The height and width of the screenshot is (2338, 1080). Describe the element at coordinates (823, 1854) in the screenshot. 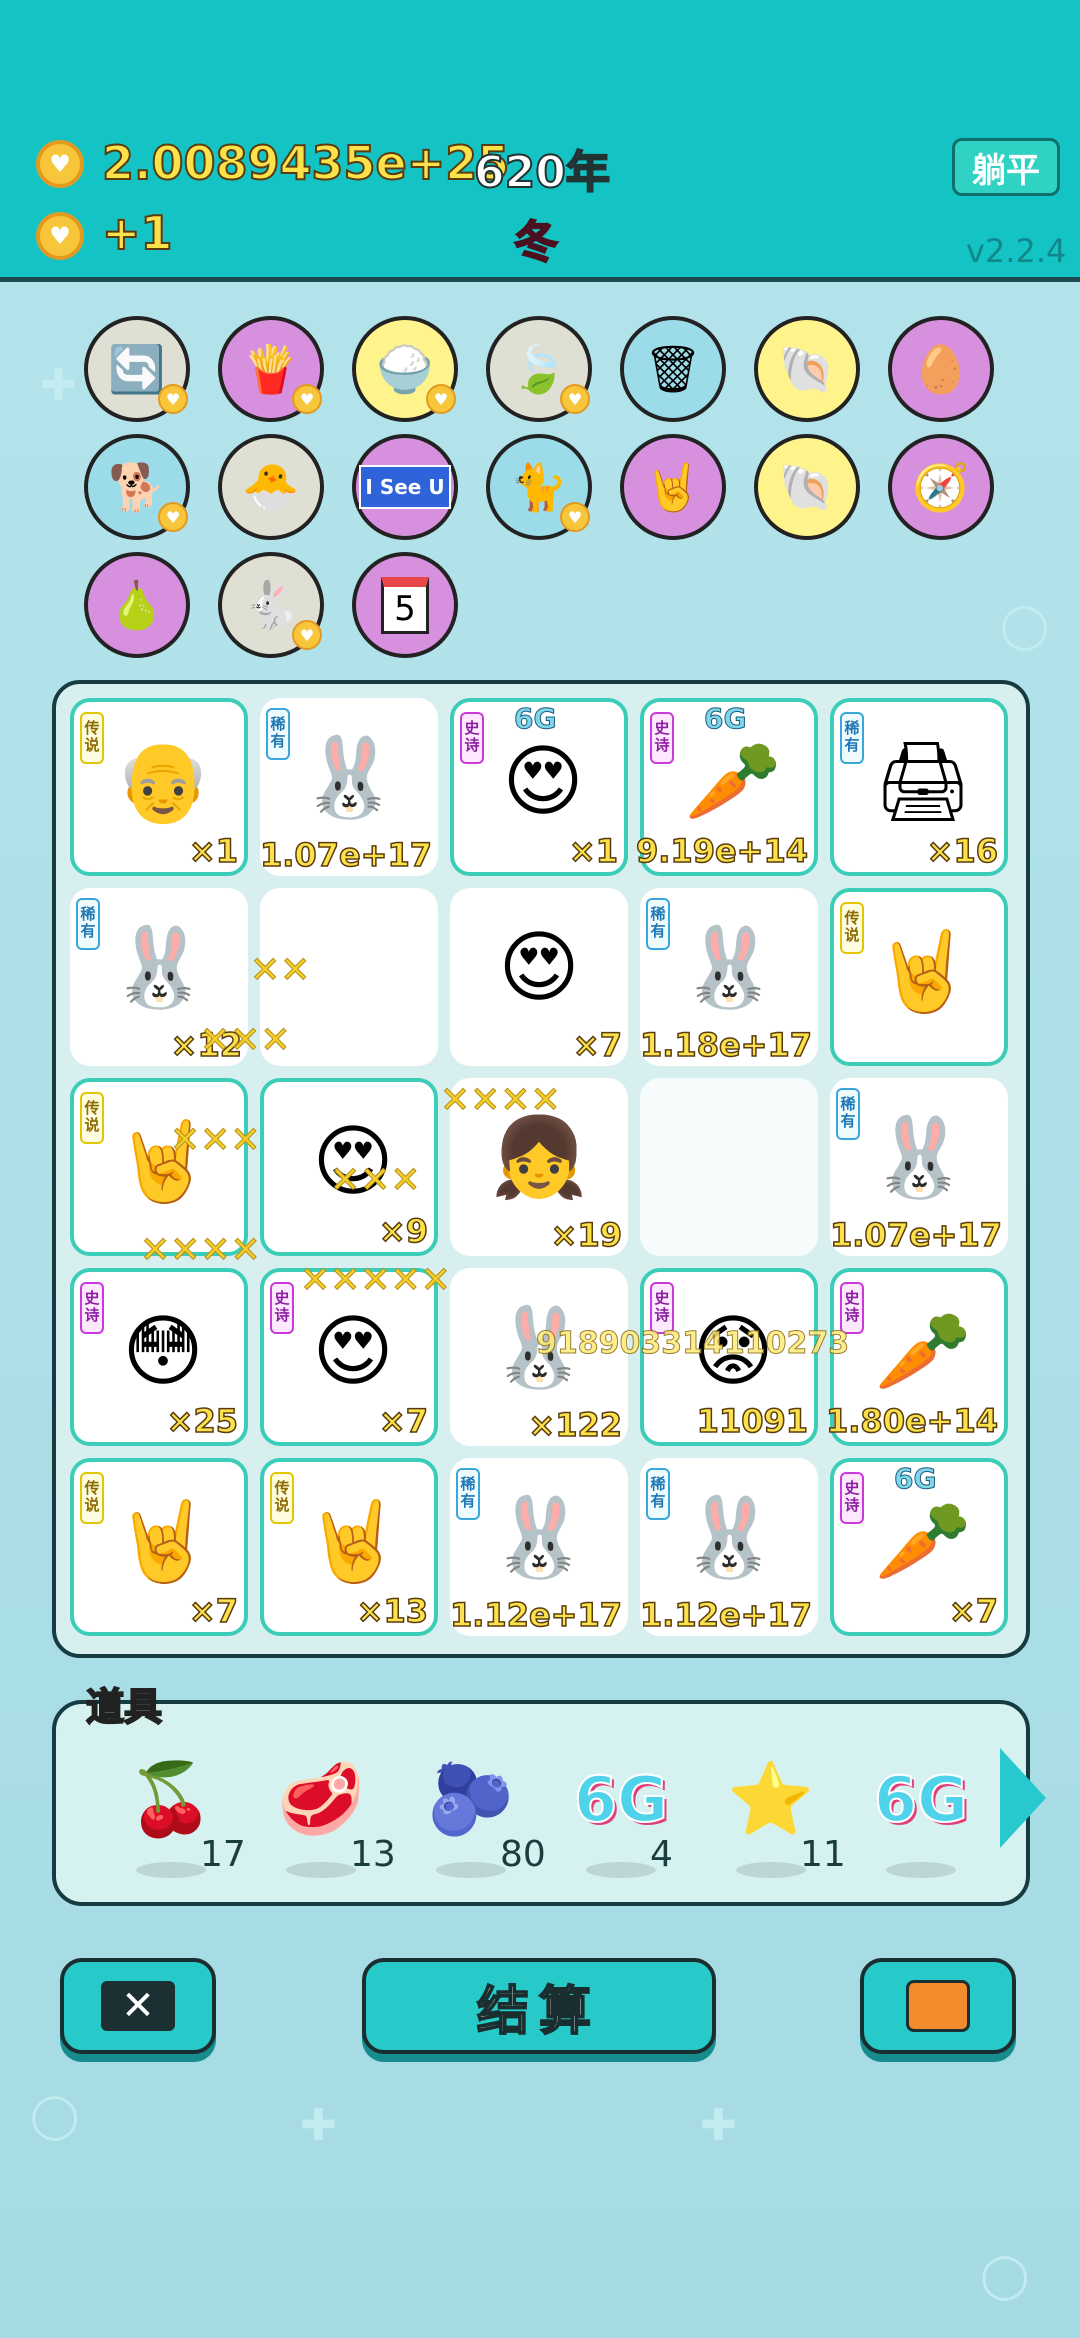

I see `tool-count: 11` at that location.